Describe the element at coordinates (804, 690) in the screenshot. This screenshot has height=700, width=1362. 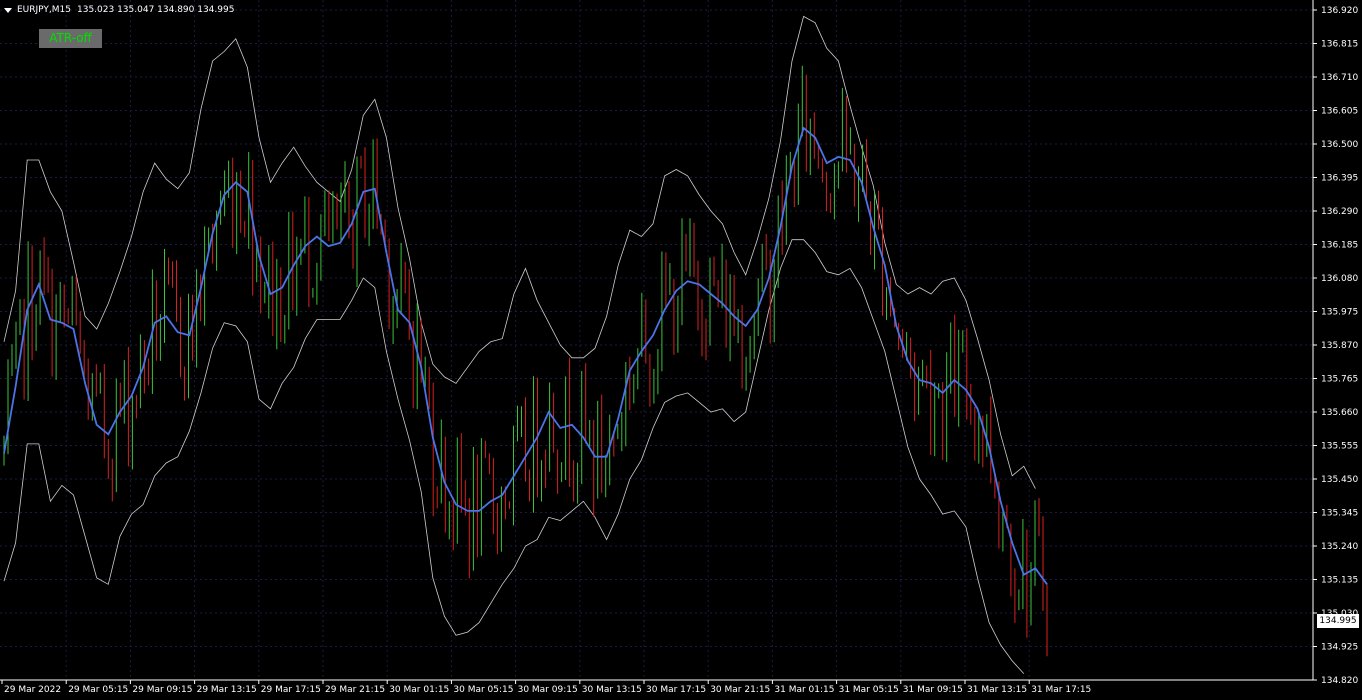
I see `x-tick-label: 31 Mar 01:15` at that location.